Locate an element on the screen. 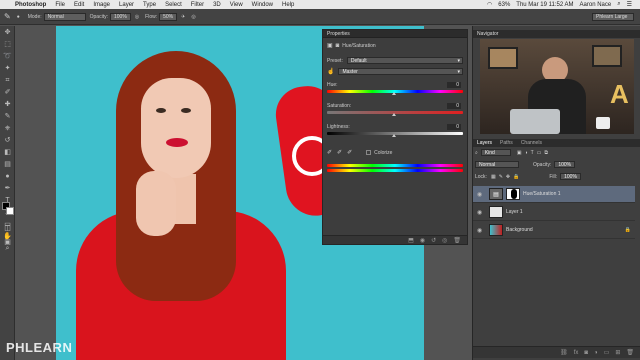 The height and width of the screenshot is (360, 640). eraser-tool-icon: ◧ is located at coordinates (7, 153).